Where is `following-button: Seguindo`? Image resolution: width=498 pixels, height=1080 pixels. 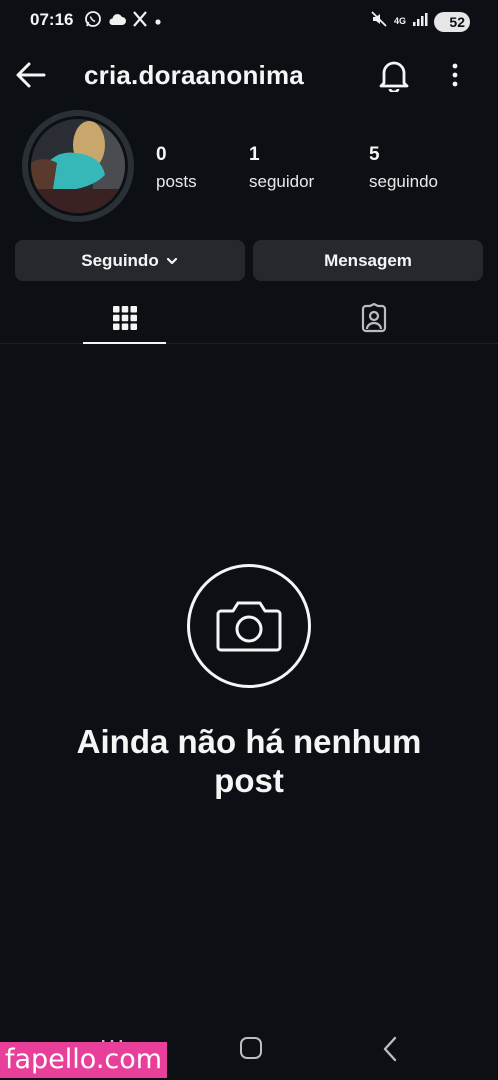 following-button: Seguindo is located at coordinates (130, 260).